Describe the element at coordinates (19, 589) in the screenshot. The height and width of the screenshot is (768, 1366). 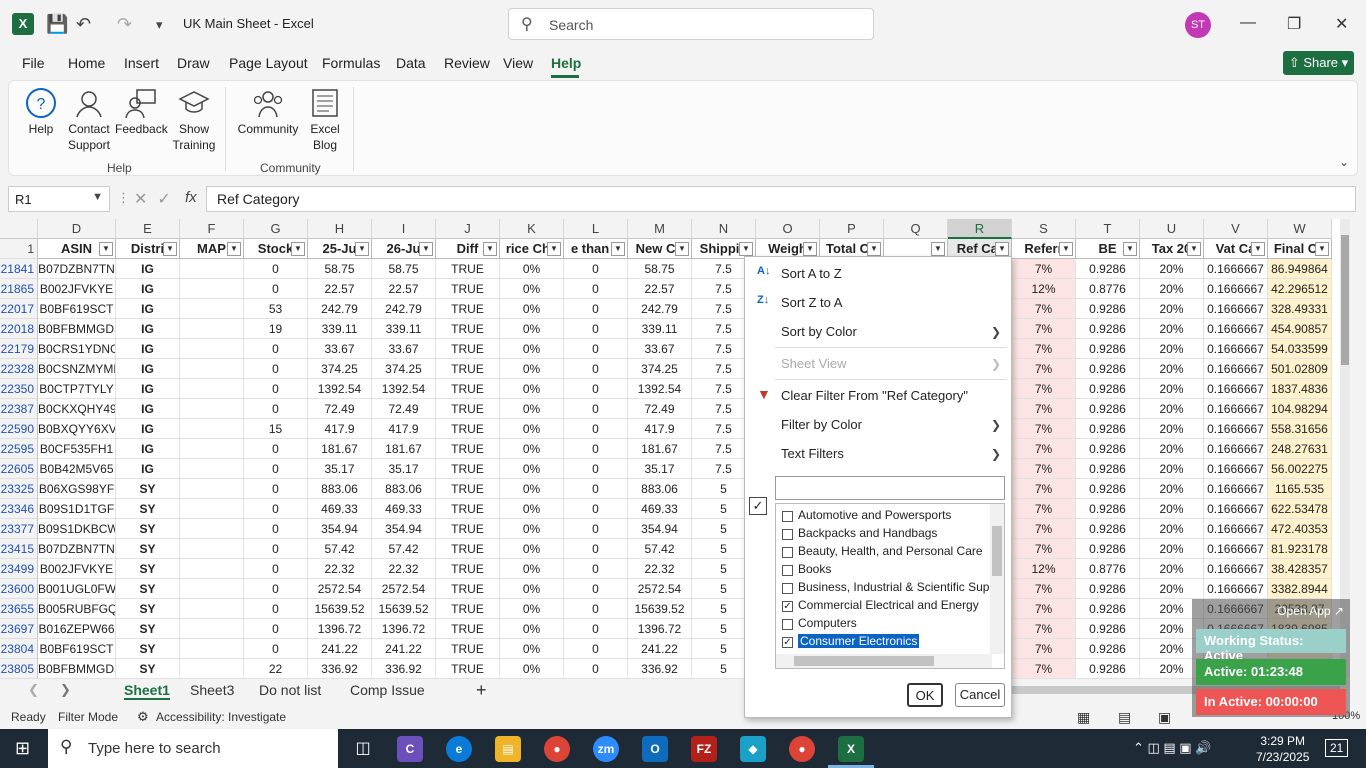
I see `row-header: 23600` at that location.